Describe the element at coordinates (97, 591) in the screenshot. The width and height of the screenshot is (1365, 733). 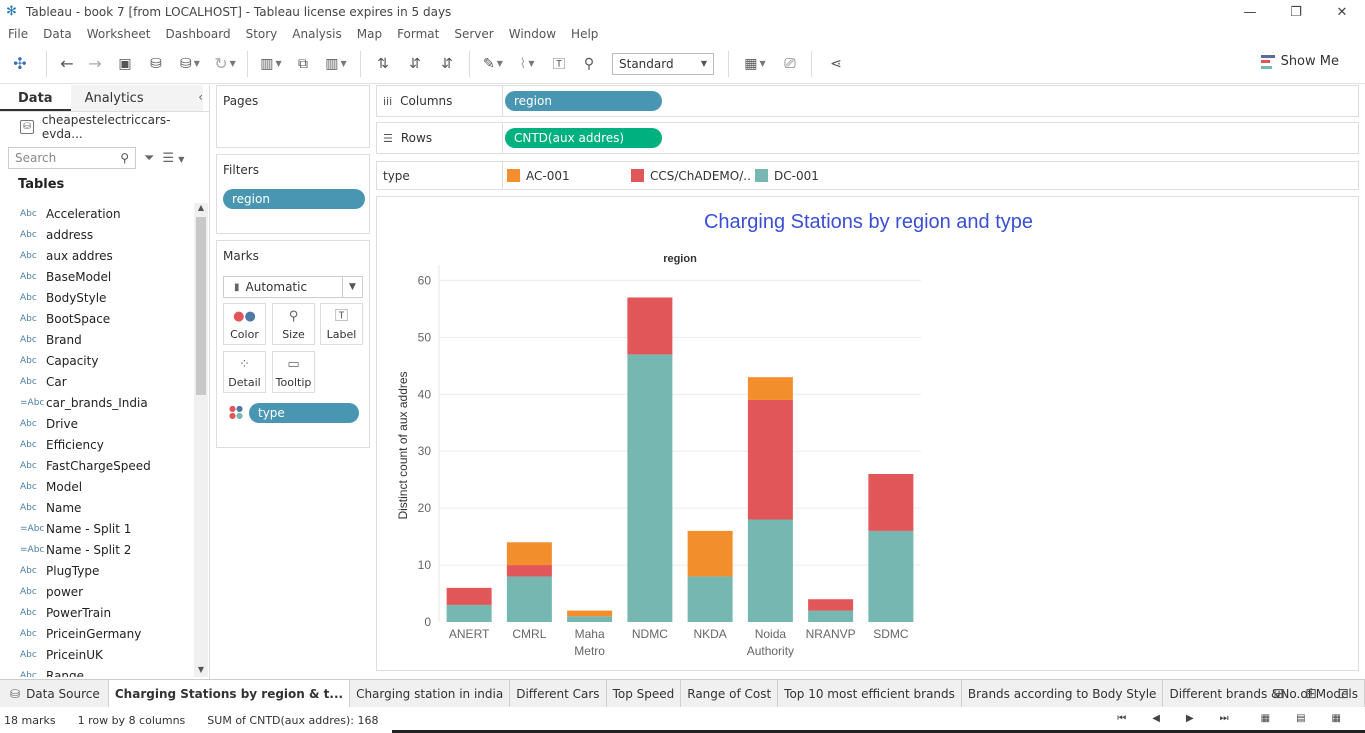
I see `field-item: Abc power` at that location.